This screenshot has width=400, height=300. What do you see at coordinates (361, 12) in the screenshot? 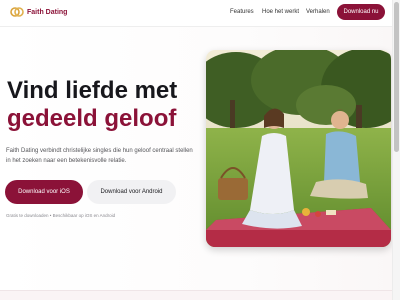
I see `download-now-button: Download nu` at bounding box center [361, 12].